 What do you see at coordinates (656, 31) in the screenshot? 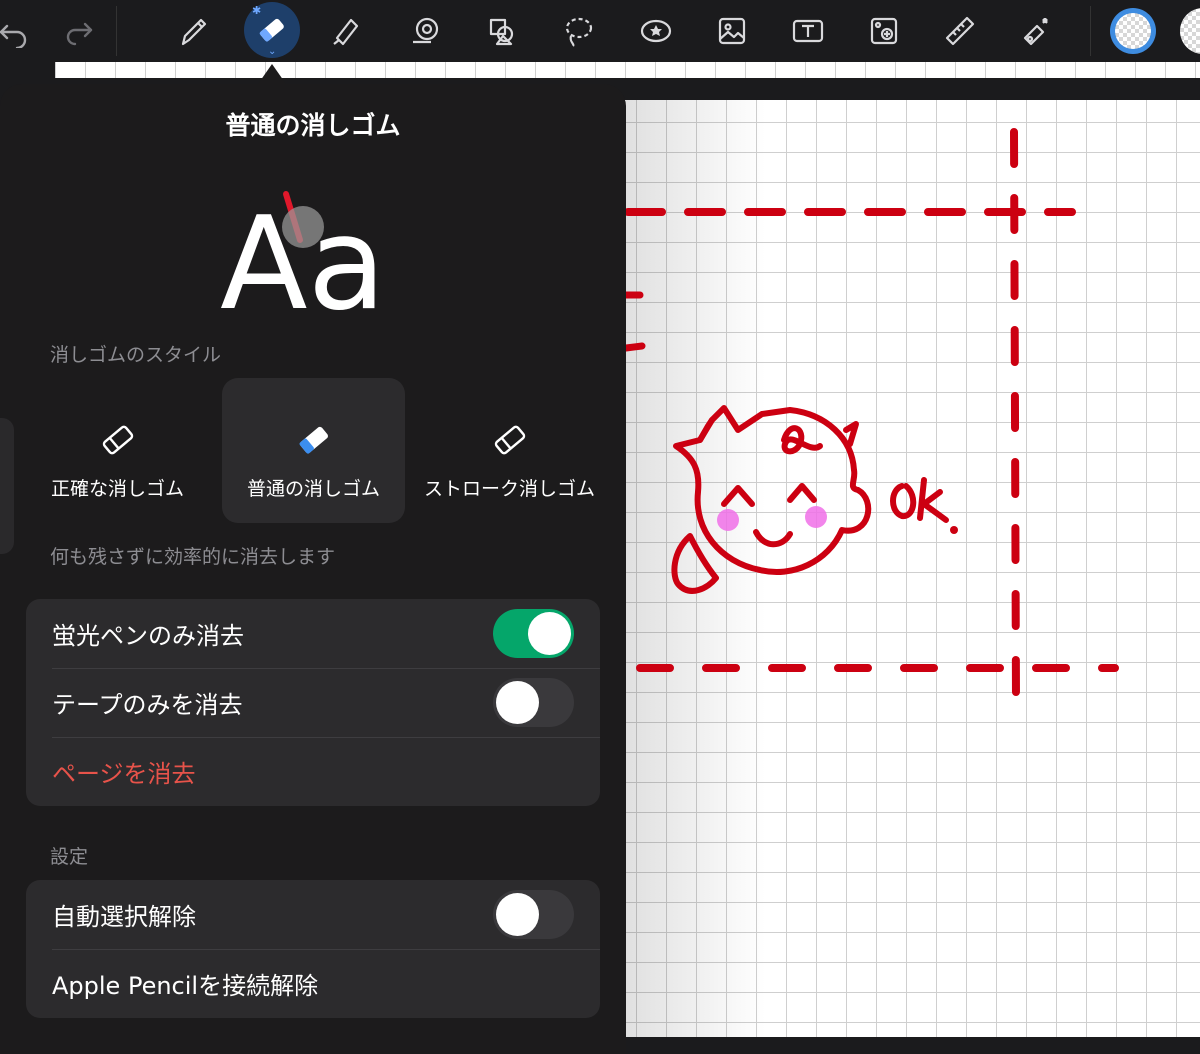
I see `elements-icon` at bounding box center [656, 31].